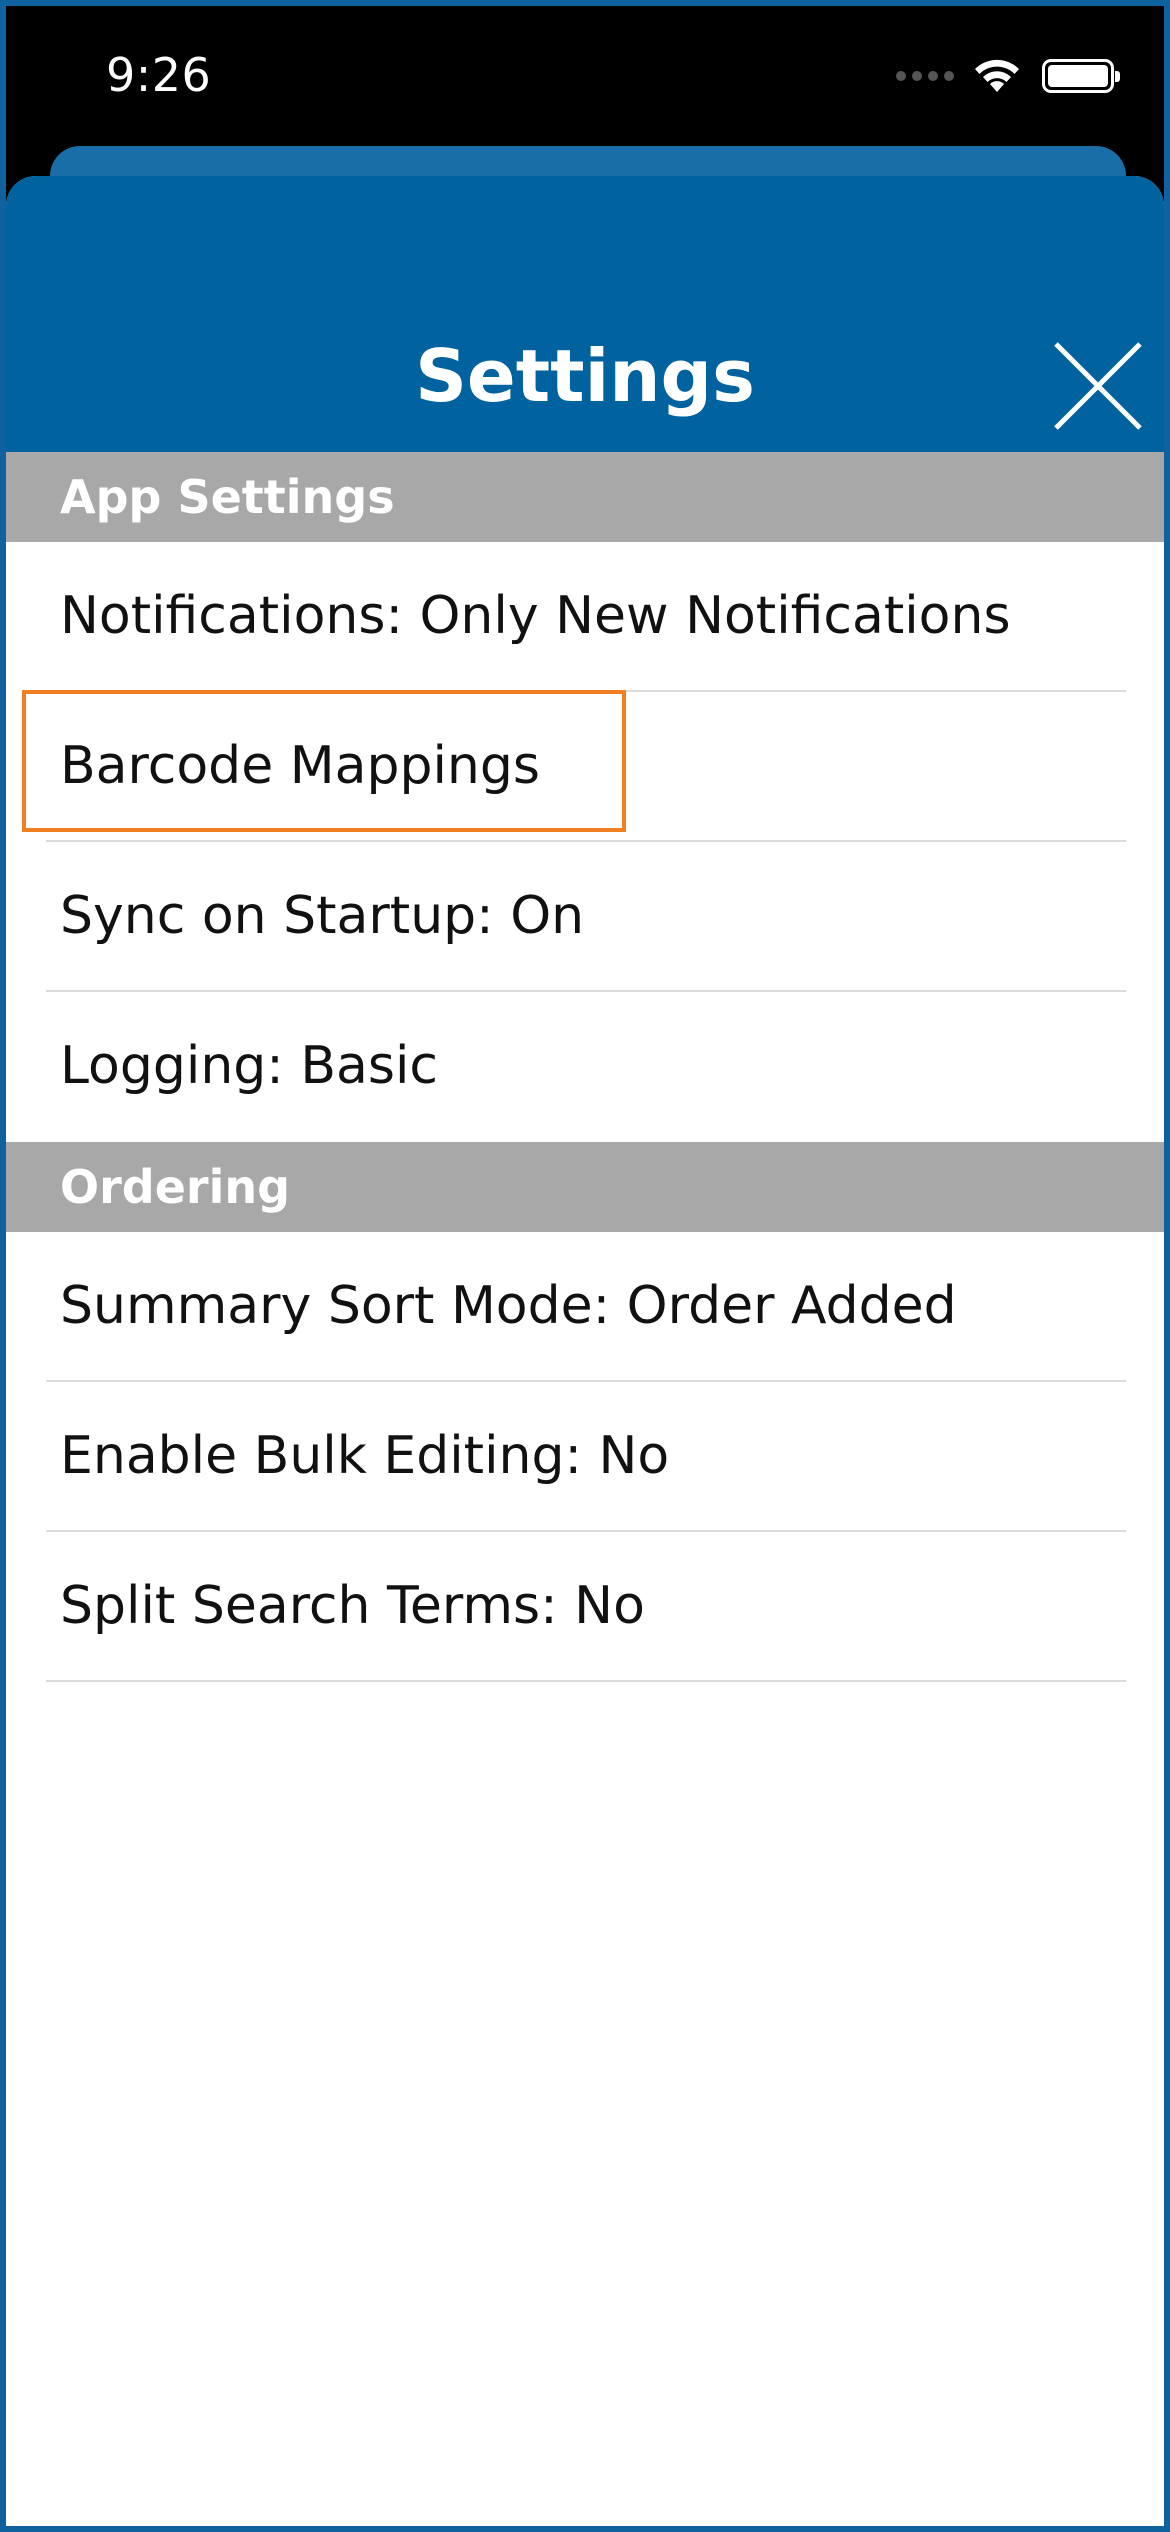 The height and width of the screenshot is (2532, 1170). I want to click on setting-label: Enable Bulk Editing: No, so click(365, 1456).